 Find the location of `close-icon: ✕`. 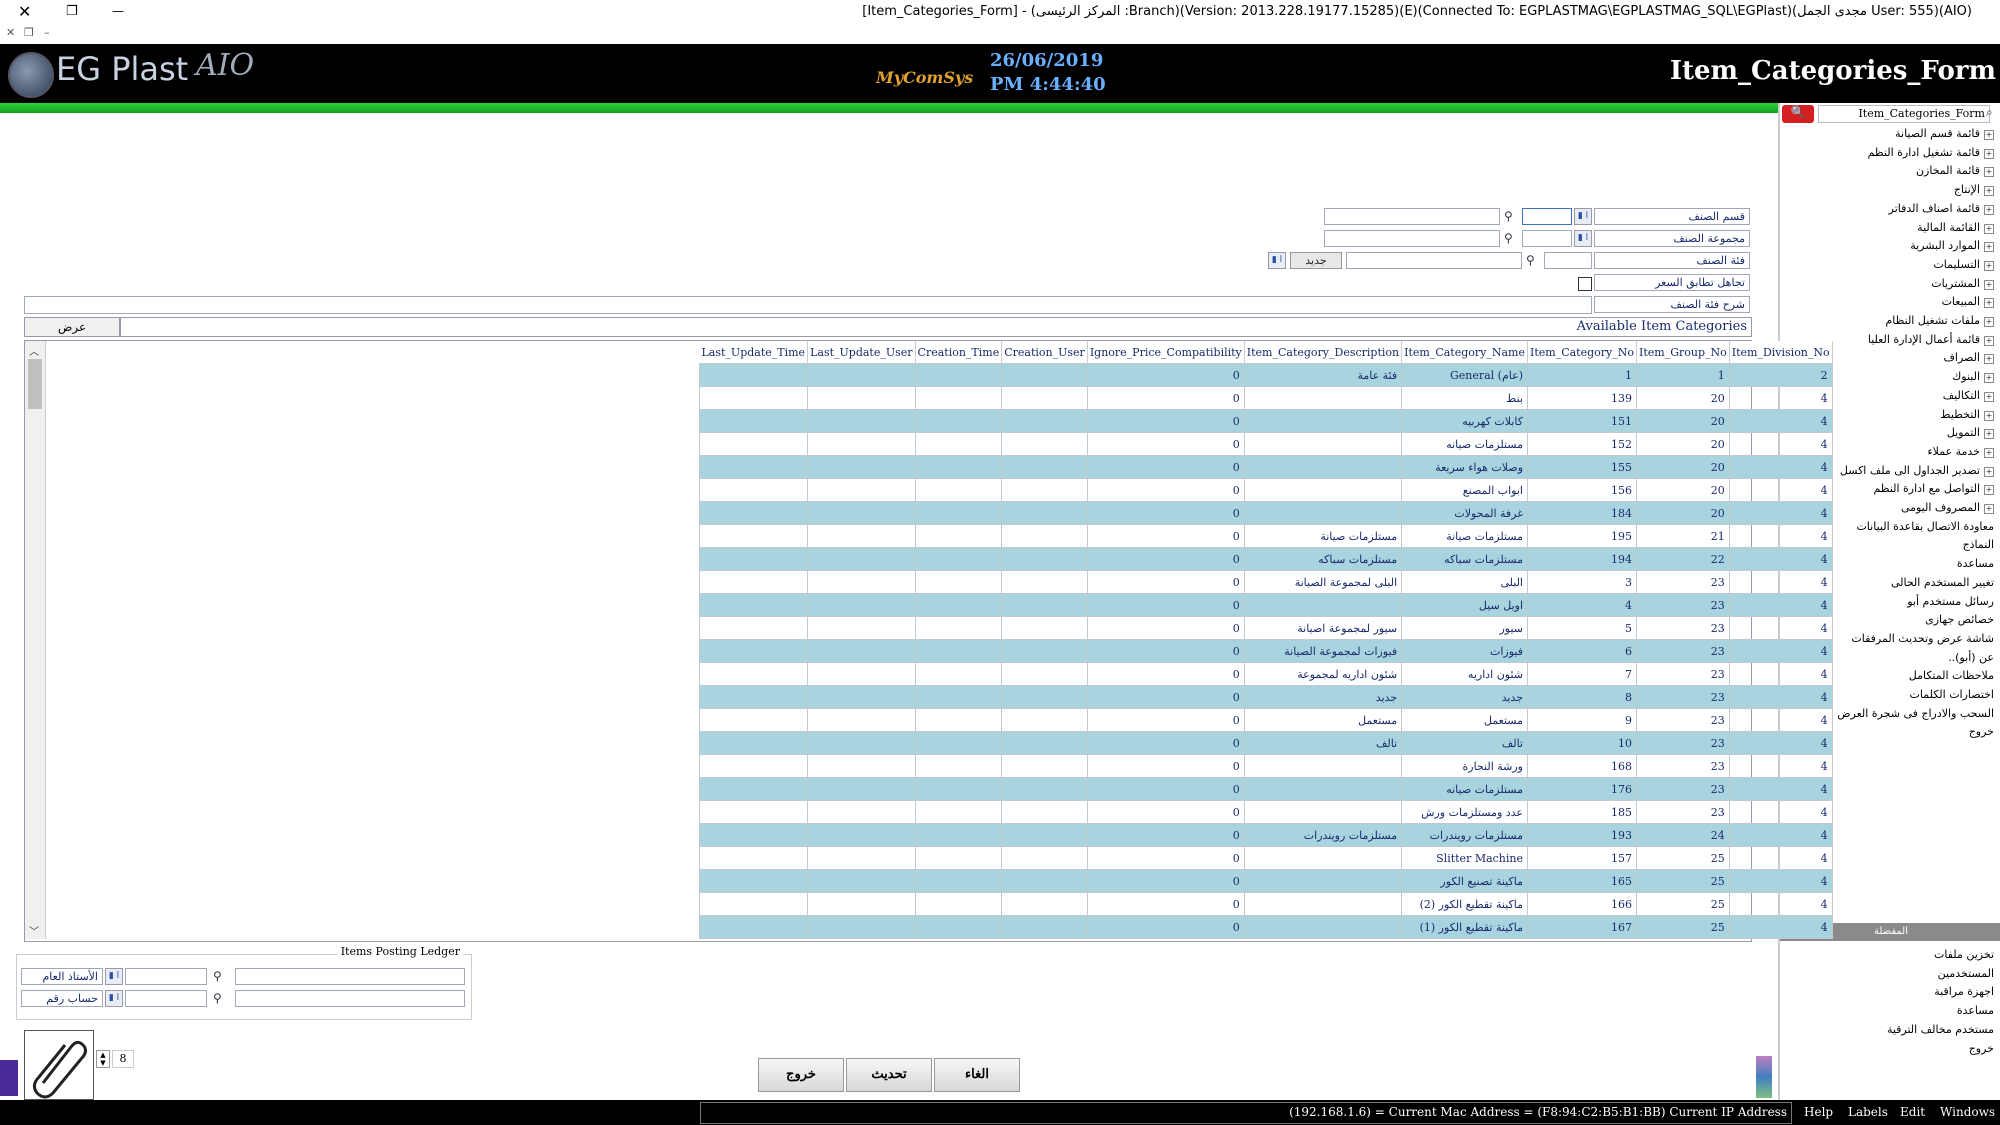

close-icon: ✕ is located at coordinates (24, 11).